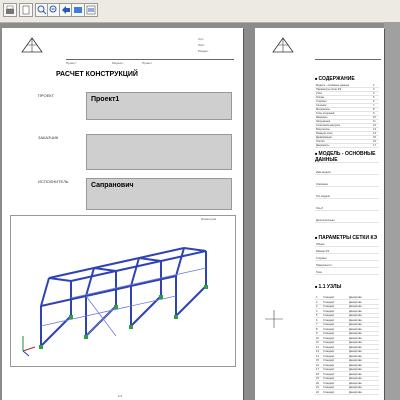  I want to click on table-row: 2 Стандарт Декартова, so click(347, 303).